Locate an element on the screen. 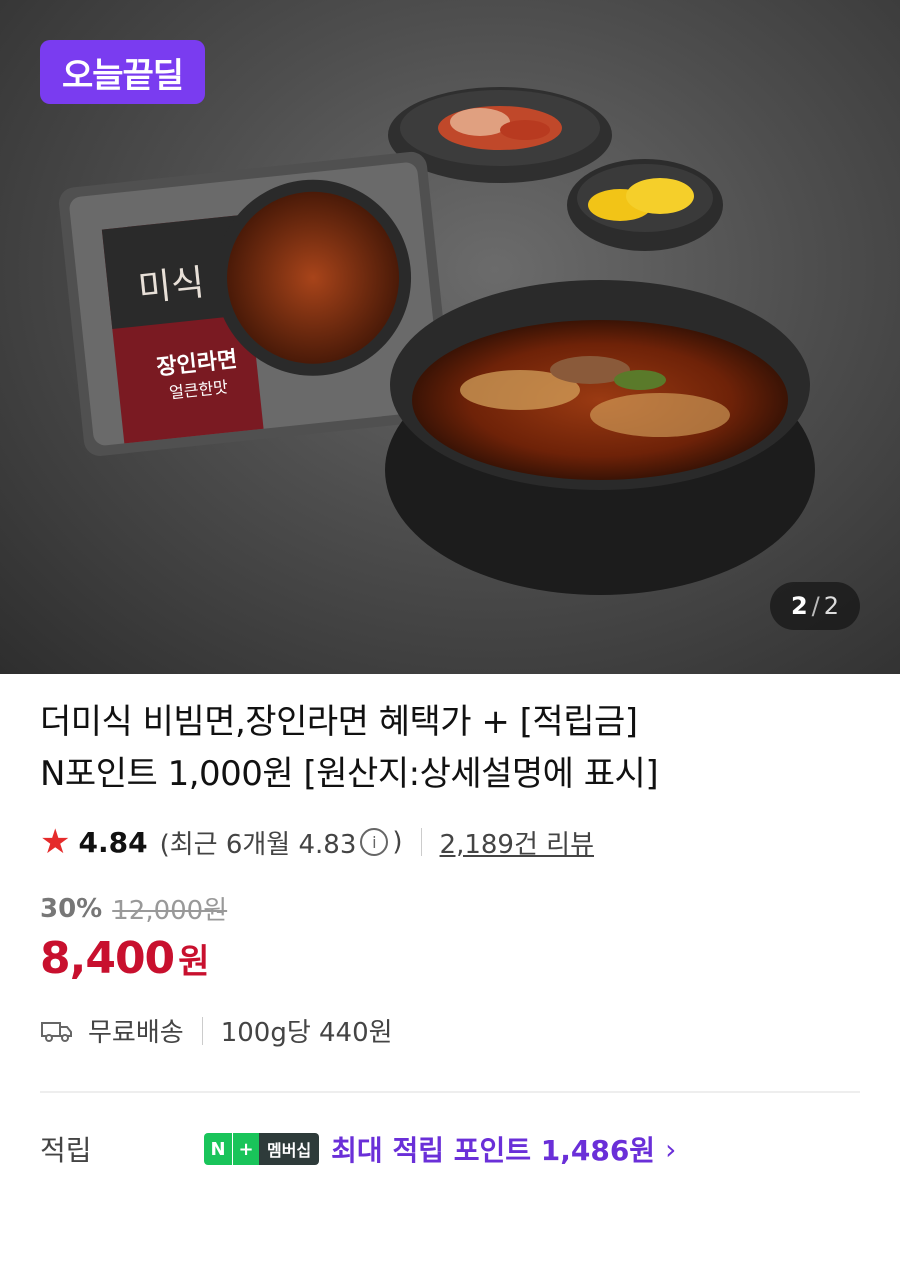  rating-score: 4.84 is located at coordinates (113, 842).